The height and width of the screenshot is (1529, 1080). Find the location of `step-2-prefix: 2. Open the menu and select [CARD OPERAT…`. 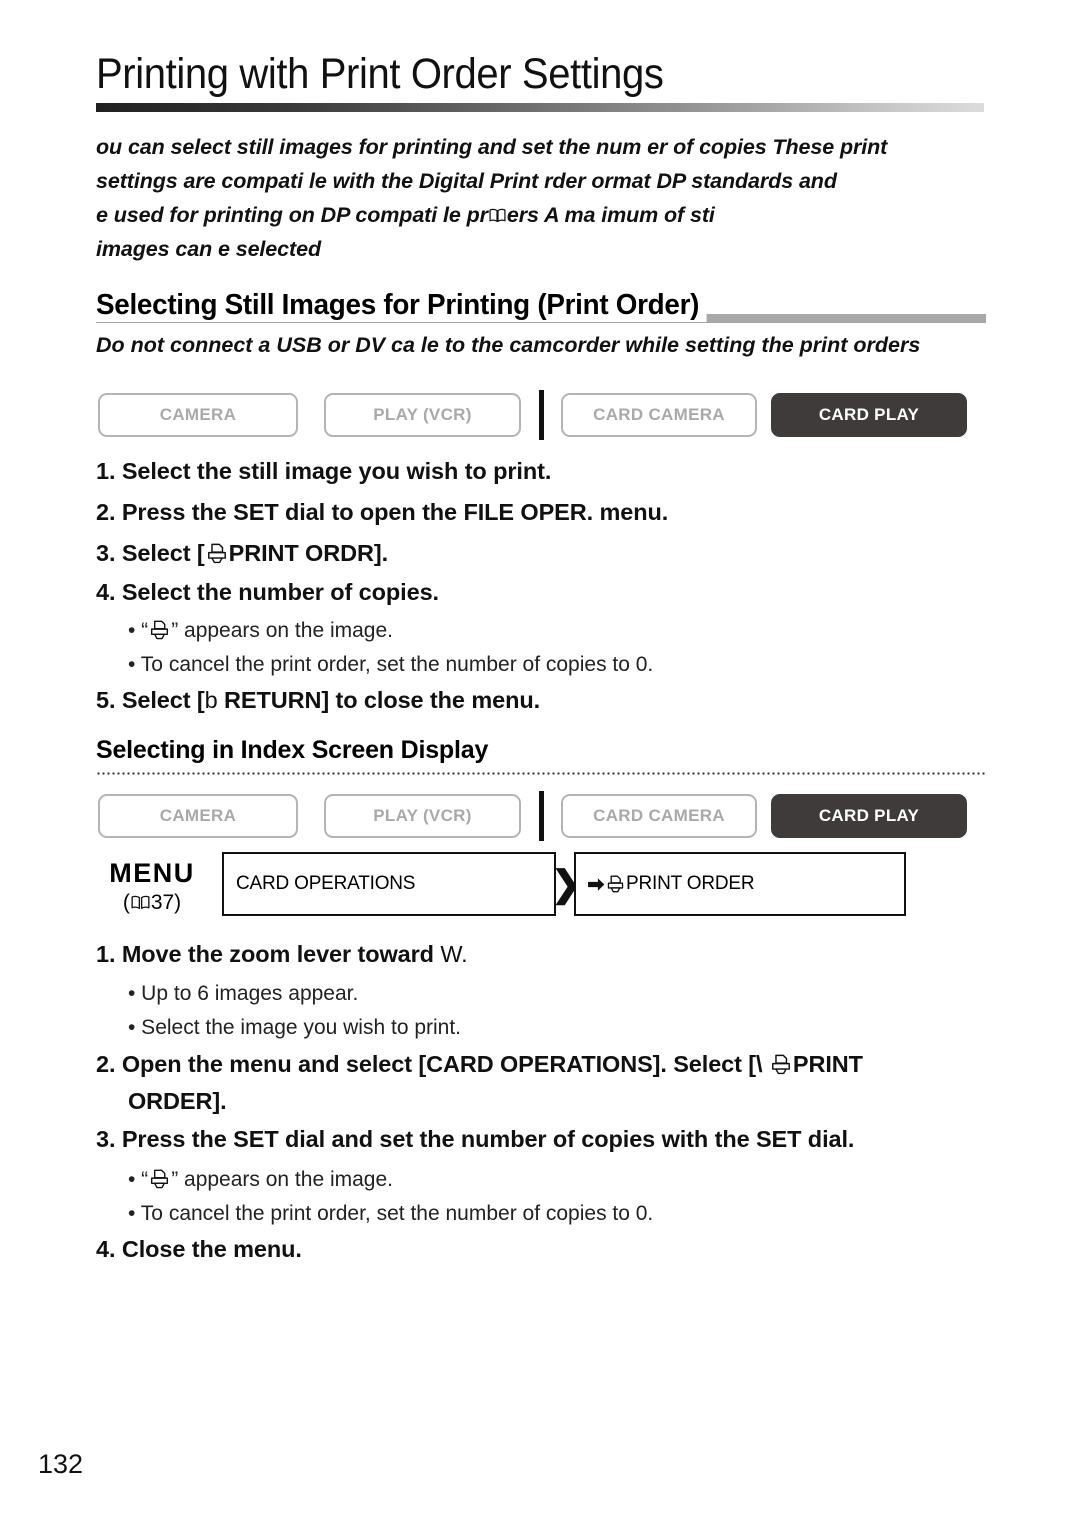

step-2-prefix: 2. Open the menu and select [CARD OPERAT… is located at coordinates (432, 1064).